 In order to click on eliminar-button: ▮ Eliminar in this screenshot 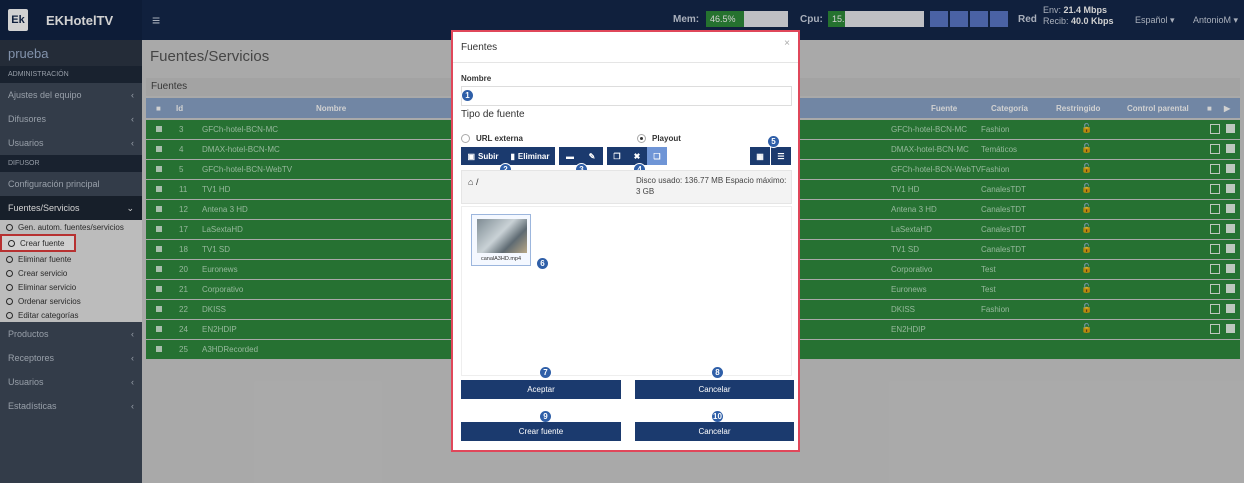, I will do `click(530, 156)`.